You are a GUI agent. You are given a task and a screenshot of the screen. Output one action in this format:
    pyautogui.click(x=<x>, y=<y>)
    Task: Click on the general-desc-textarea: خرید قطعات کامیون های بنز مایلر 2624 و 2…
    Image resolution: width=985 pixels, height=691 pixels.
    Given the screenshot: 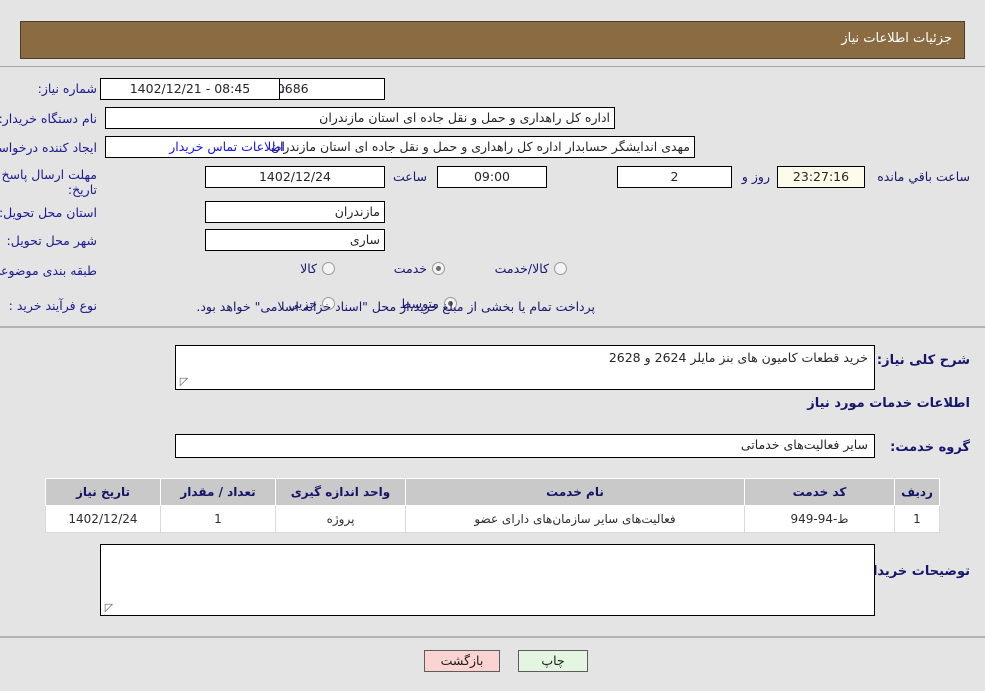 What is the action you would take?
    pyautogui.click(x=525, y=367)
    